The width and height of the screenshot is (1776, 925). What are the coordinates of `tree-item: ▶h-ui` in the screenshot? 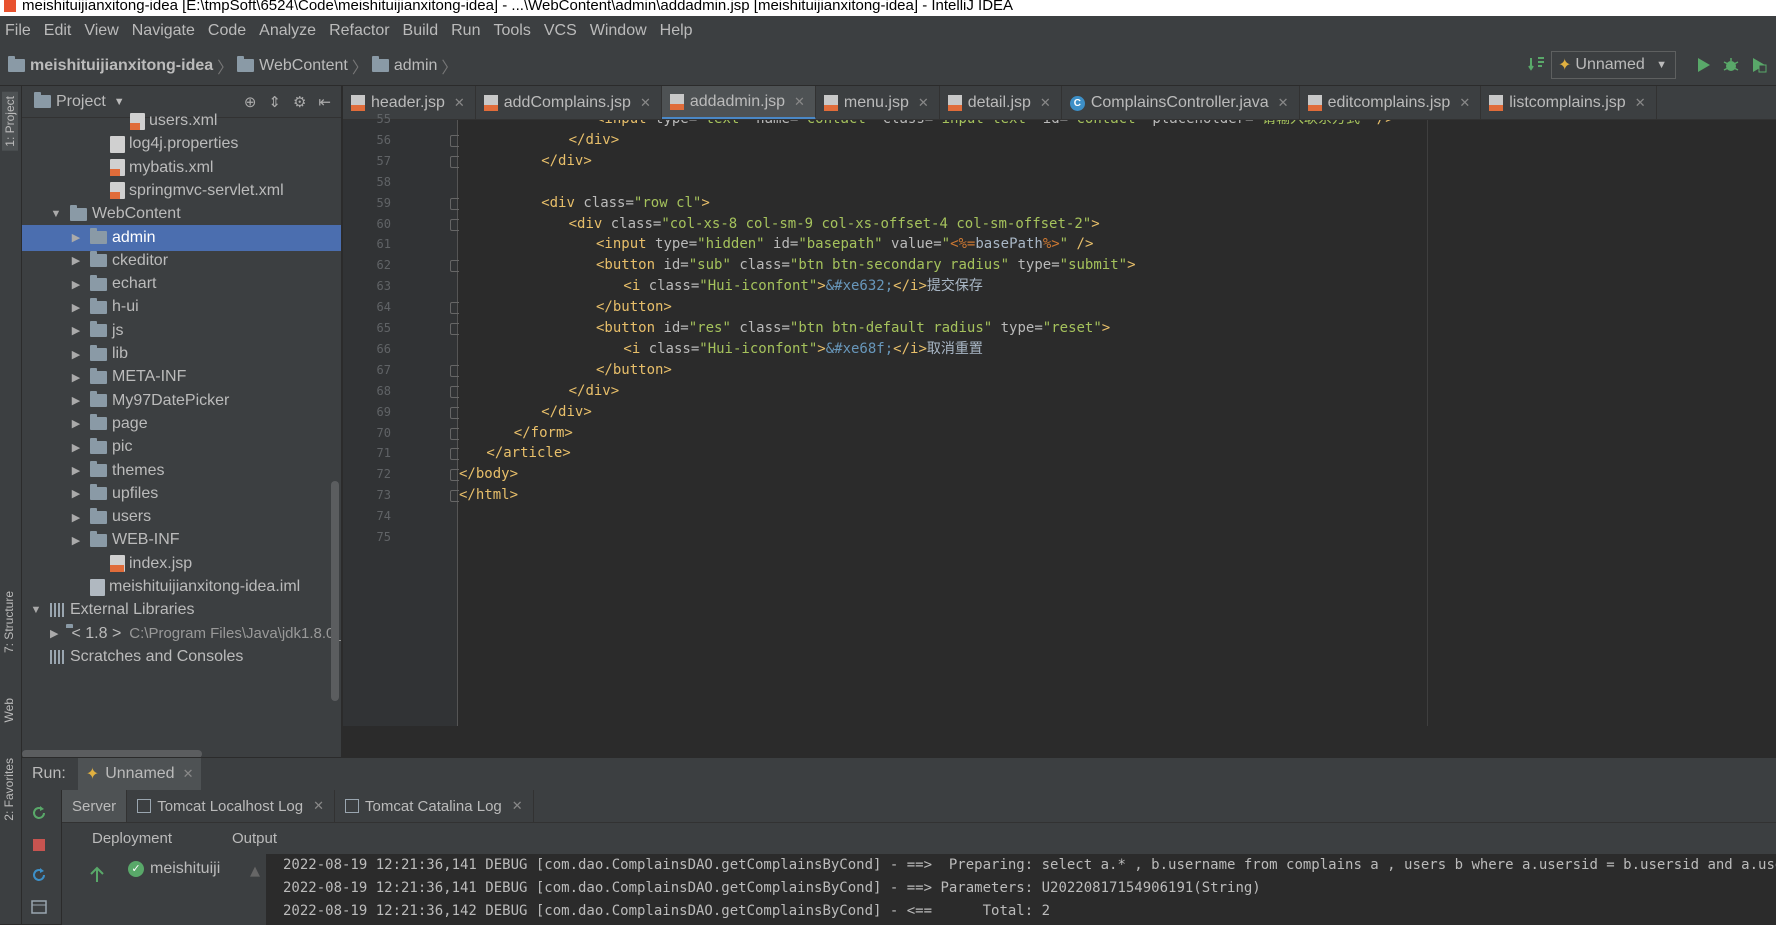 It's located at (182, 307).